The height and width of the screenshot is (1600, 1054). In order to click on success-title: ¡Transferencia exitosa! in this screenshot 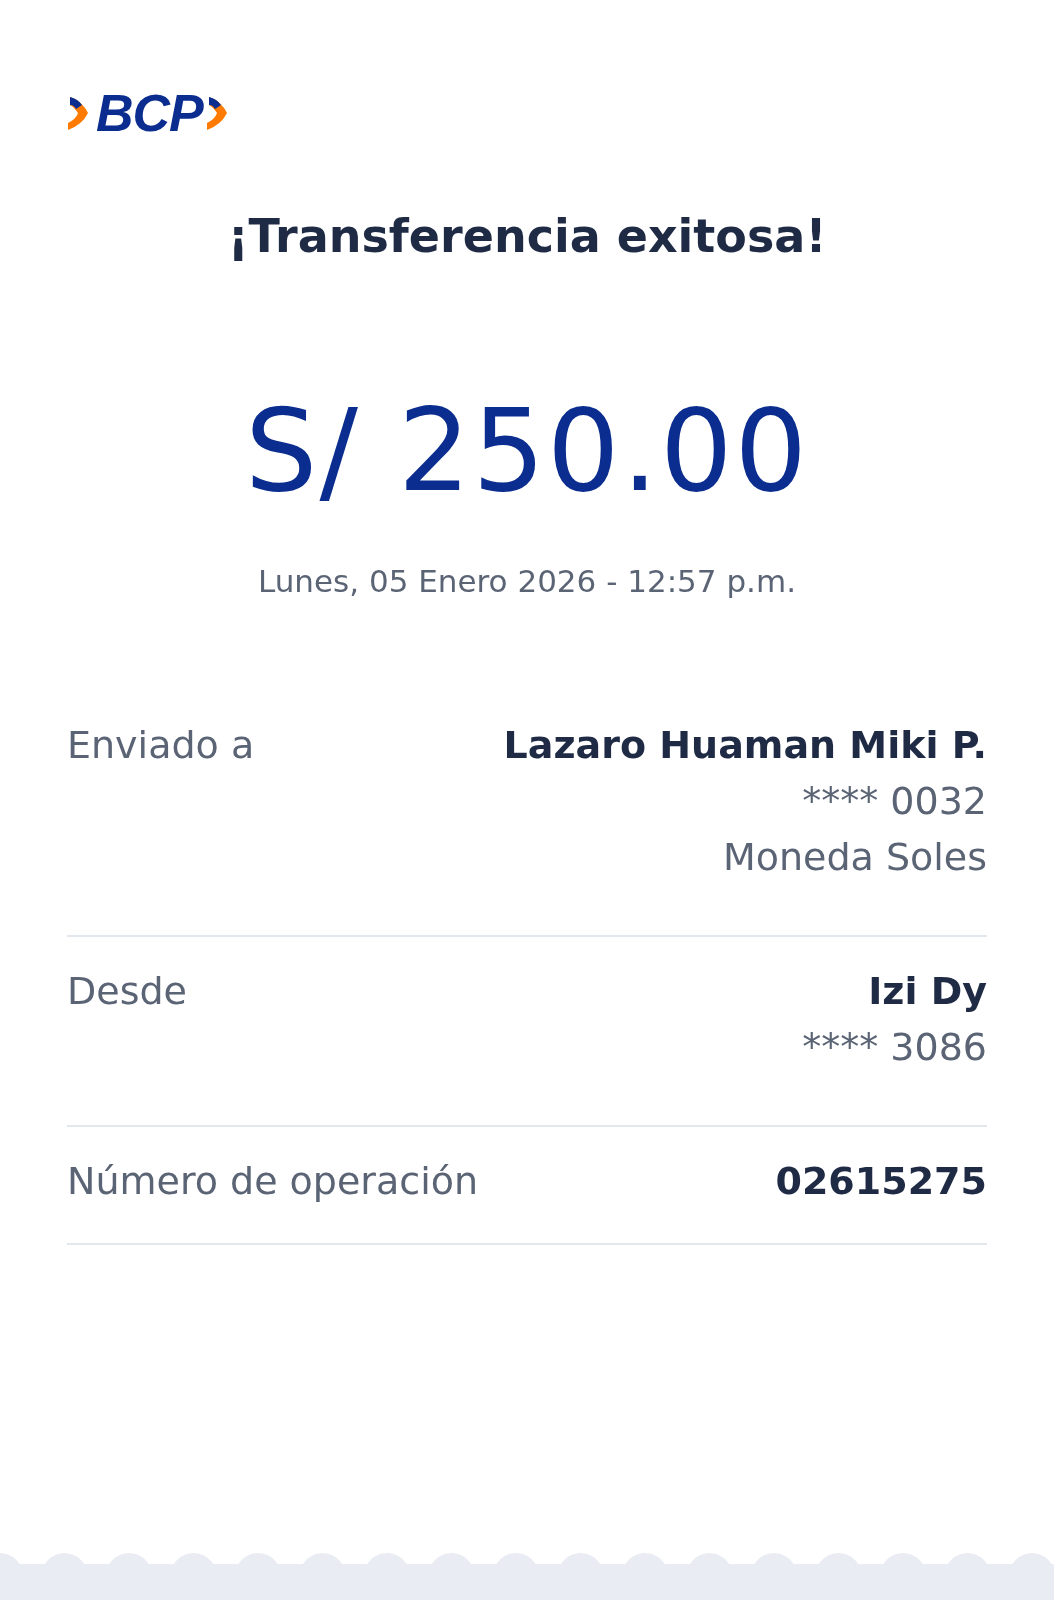, I will do `click(527, 236)`.